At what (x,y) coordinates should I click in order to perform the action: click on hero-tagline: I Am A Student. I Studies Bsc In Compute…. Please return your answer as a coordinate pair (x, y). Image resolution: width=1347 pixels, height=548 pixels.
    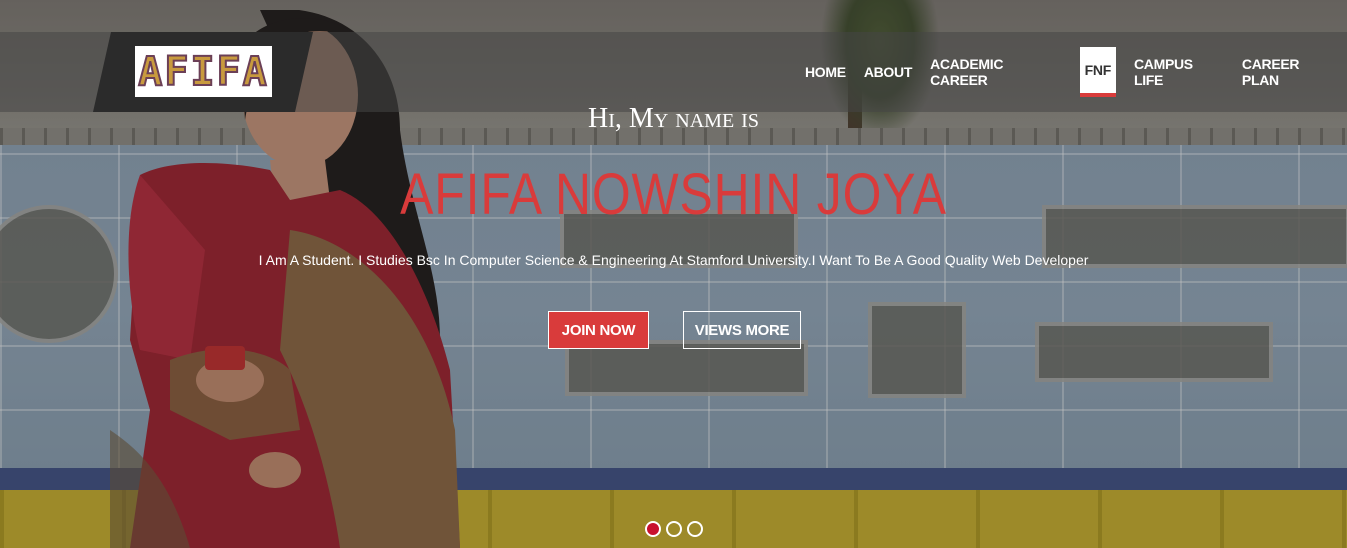
    Looking at the image, I should click on (673, 260).